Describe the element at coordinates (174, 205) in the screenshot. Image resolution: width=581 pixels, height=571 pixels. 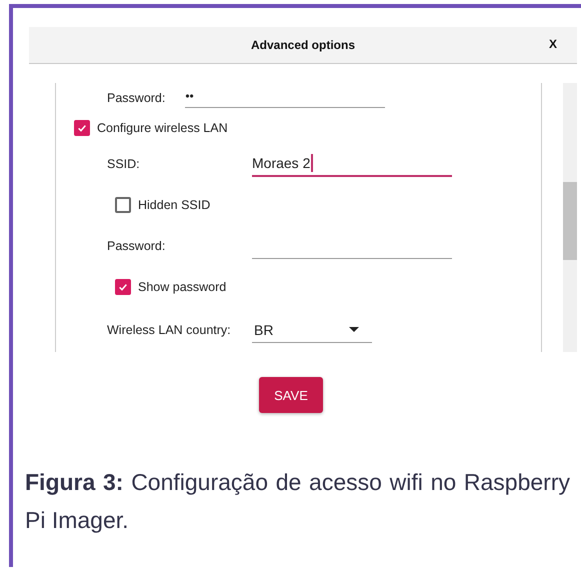
I see `checkbox-label: Hidden SSID` at that location.